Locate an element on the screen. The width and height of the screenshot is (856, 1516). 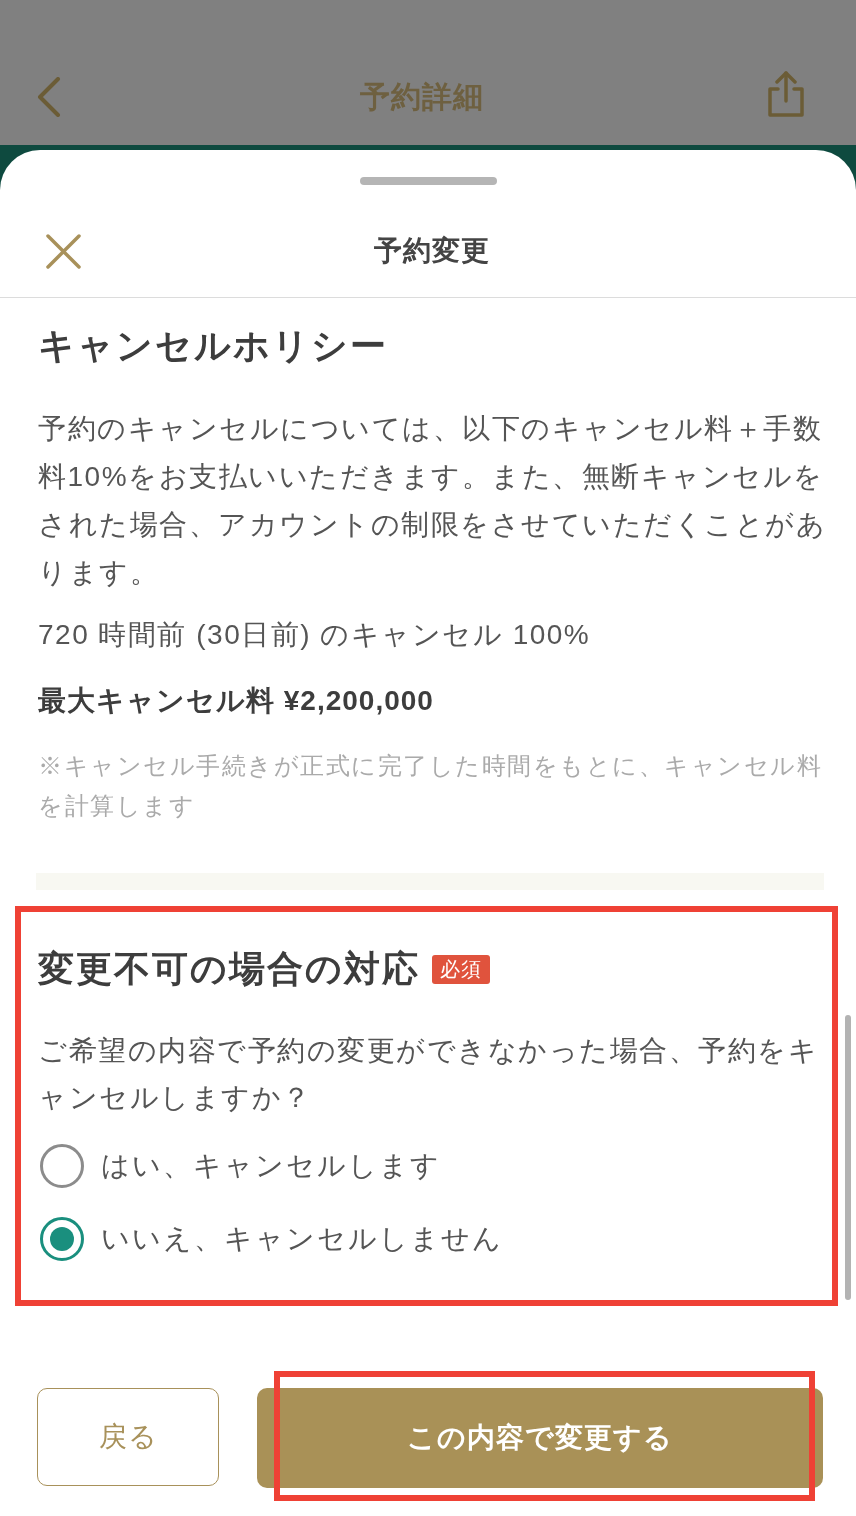
close-button is located at coordinates (63, 251).